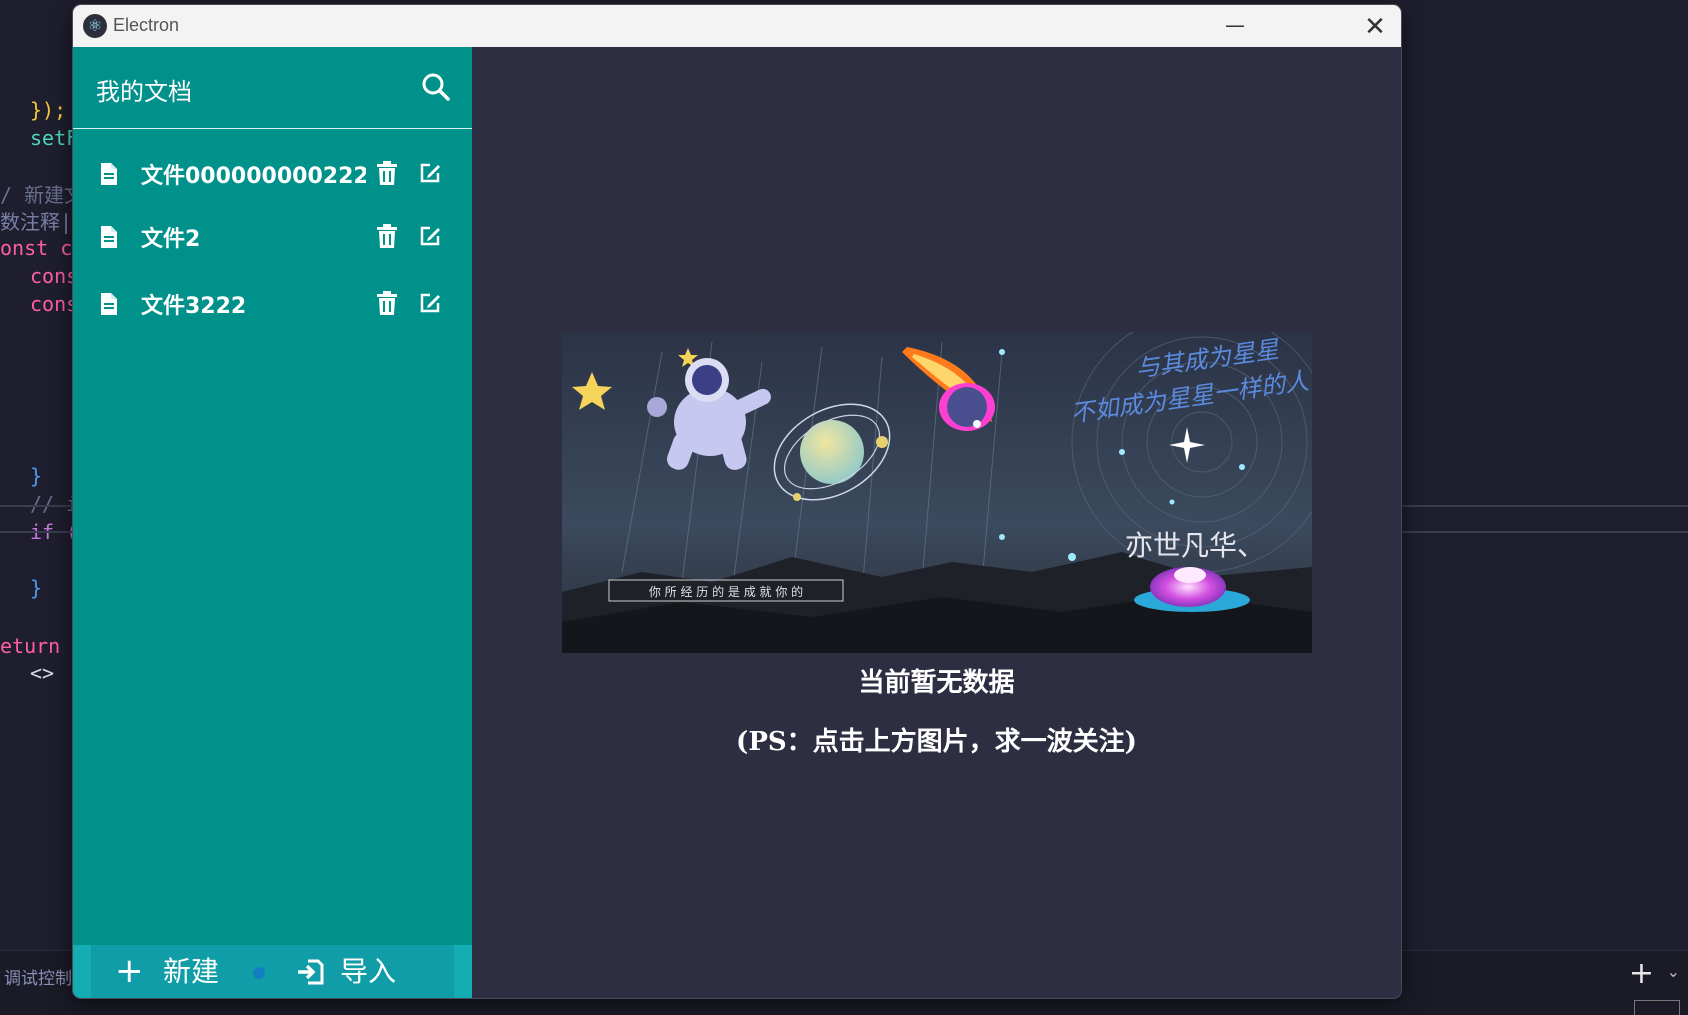 The height and width of the screenshot is (1015, 1688). What do you see at coordinates (1657, 1007) in the screenshot?
I see `terminal-icon` at bounding box center [1657, 1007].